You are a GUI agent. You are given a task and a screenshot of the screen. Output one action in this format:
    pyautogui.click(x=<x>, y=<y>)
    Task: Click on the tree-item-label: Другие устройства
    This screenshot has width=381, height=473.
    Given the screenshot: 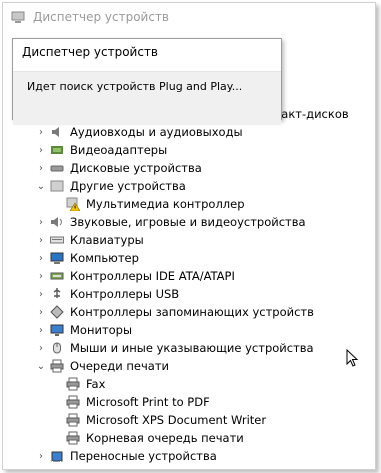 What is the action you would take?
    pyautogui.click(x=128, y=186)
    